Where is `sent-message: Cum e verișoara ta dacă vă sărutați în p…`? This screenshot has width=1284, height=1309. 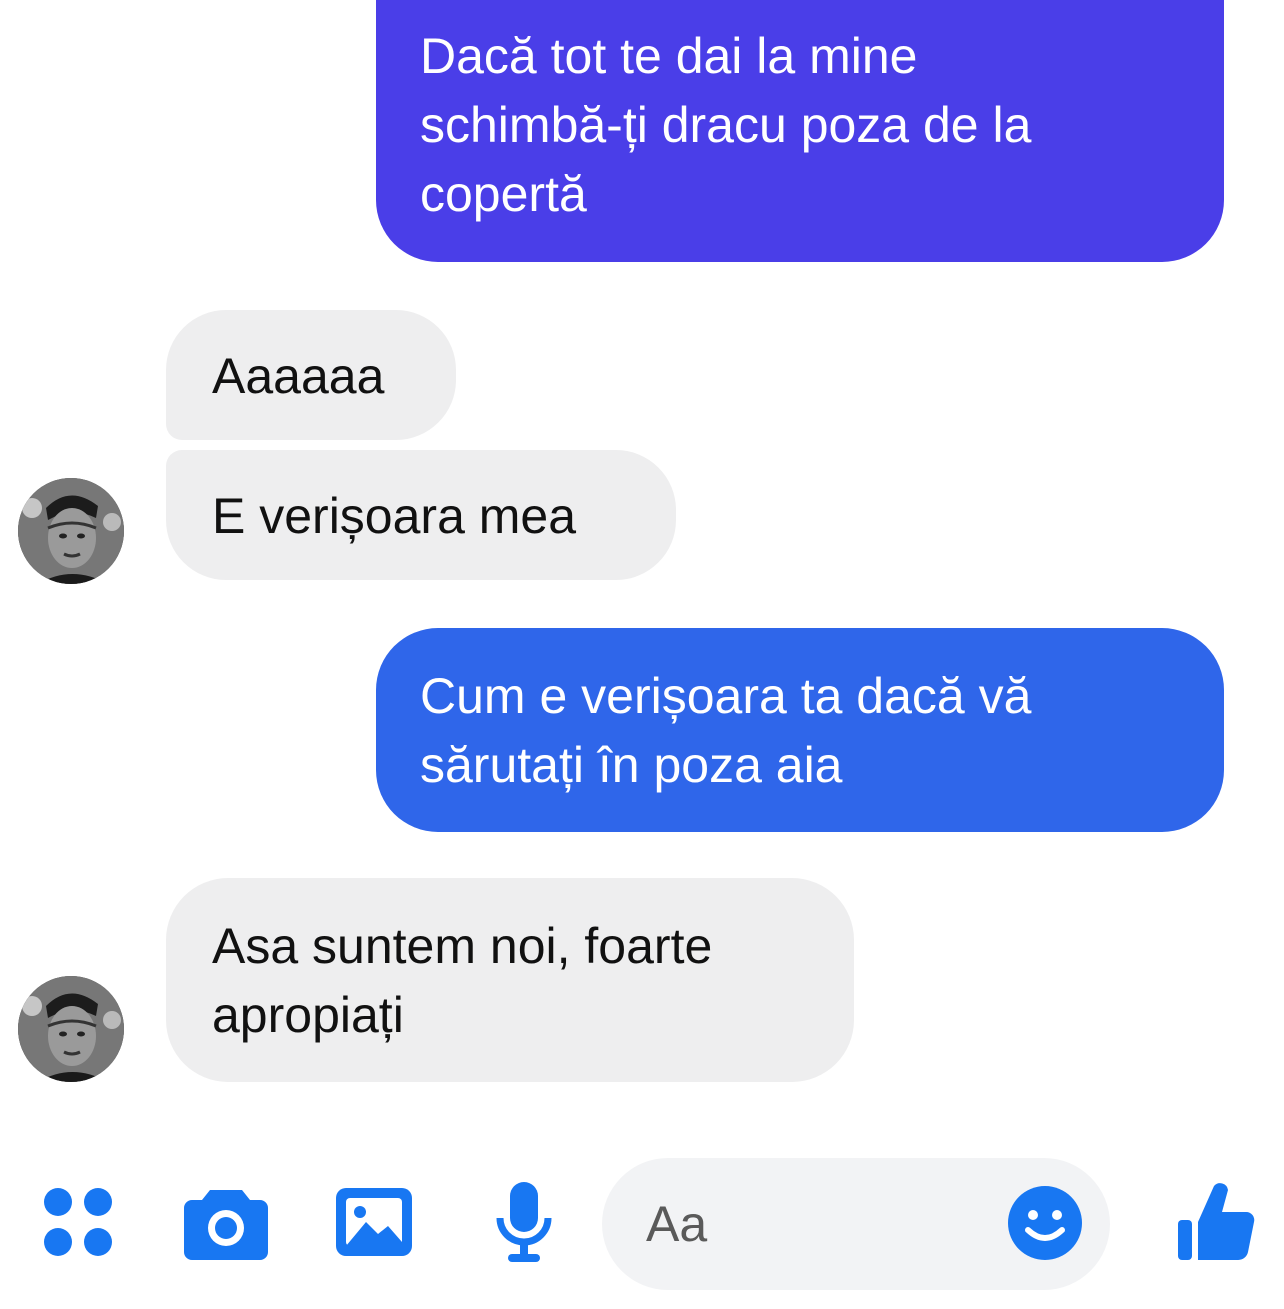
sent-message: Cum e verișoara ta dacă vă sărutați în p… is located at coordinates (800, 730).